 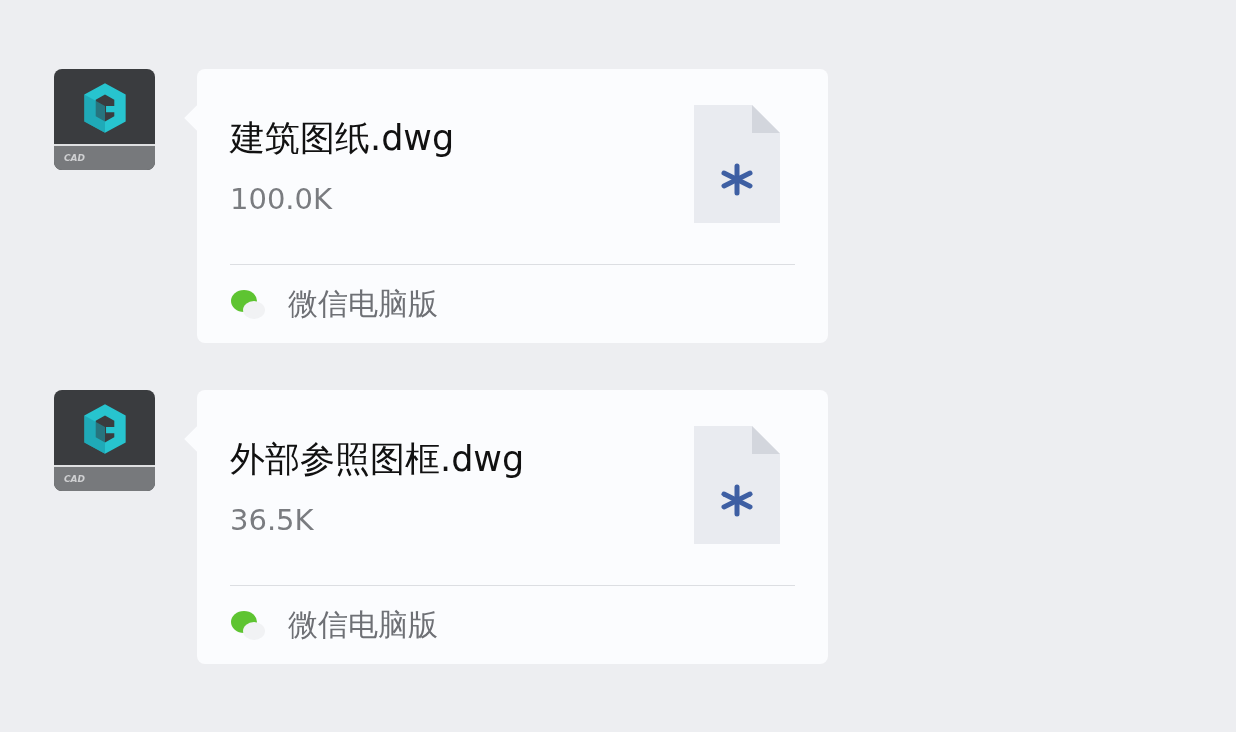 What do you see at coordinates (272, 520) in the screenshot?
I see `file-size: 36.5K` at bounding box center [272, 520].